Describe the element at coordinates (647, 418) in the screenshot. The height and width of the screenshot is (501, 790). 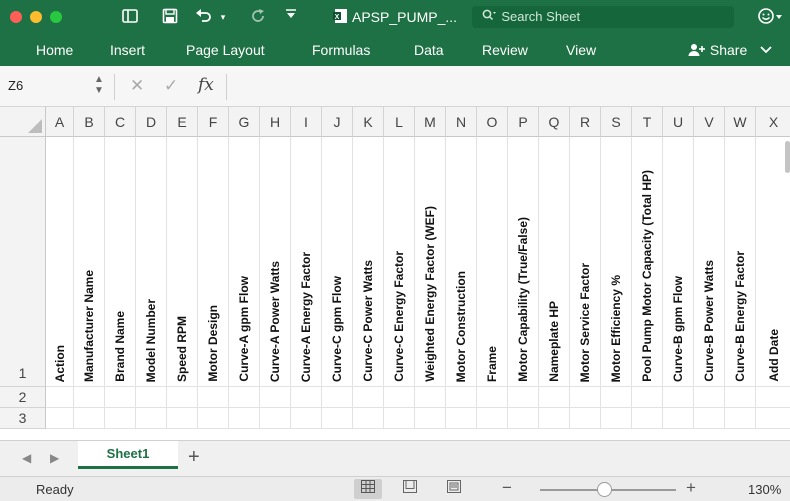
I see `cell-t3` at that location.